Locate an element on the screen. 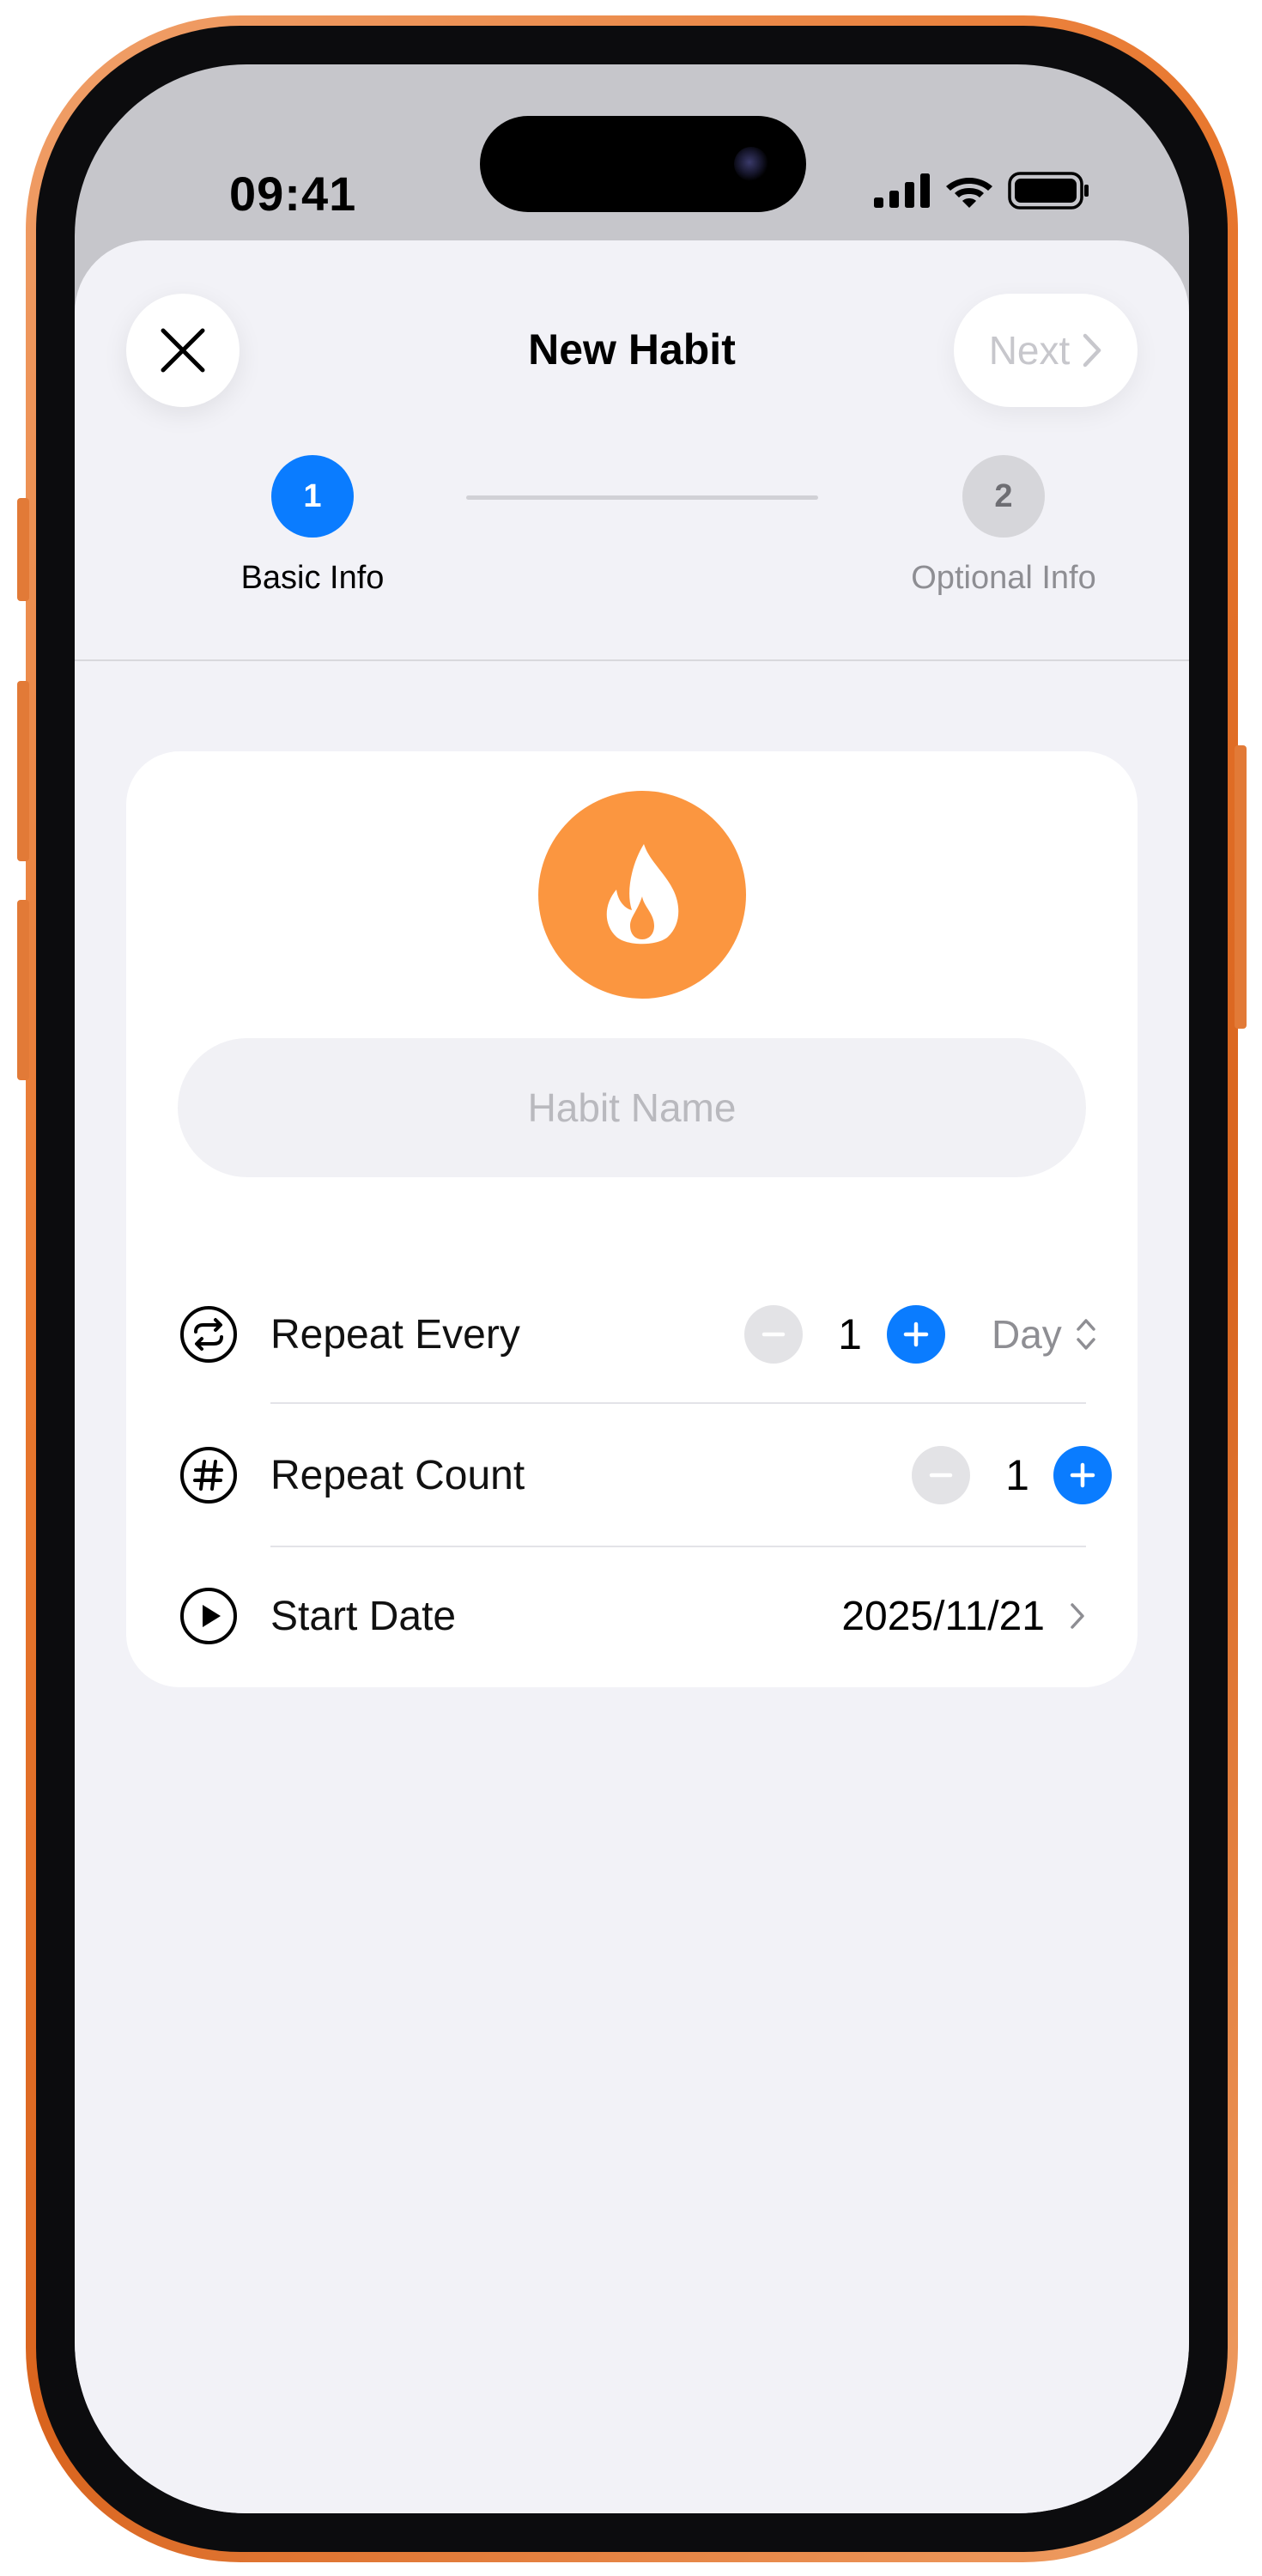 Image resolution: width=1262 pixels, height=2576 pixels. repeat-unit-value: Day is located at coordinates (1027, 1334).